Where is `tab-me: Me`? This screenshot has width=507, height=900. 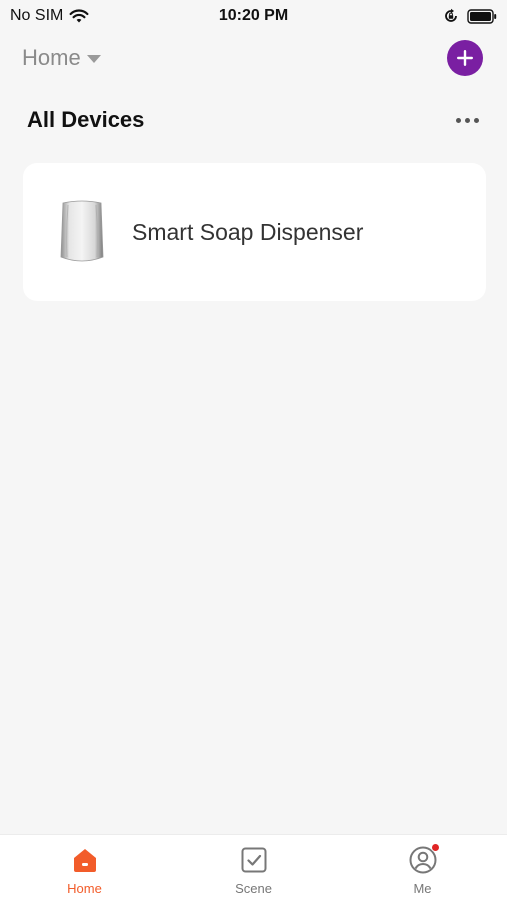
tab-me: Me is located at coordinates (423, 869).